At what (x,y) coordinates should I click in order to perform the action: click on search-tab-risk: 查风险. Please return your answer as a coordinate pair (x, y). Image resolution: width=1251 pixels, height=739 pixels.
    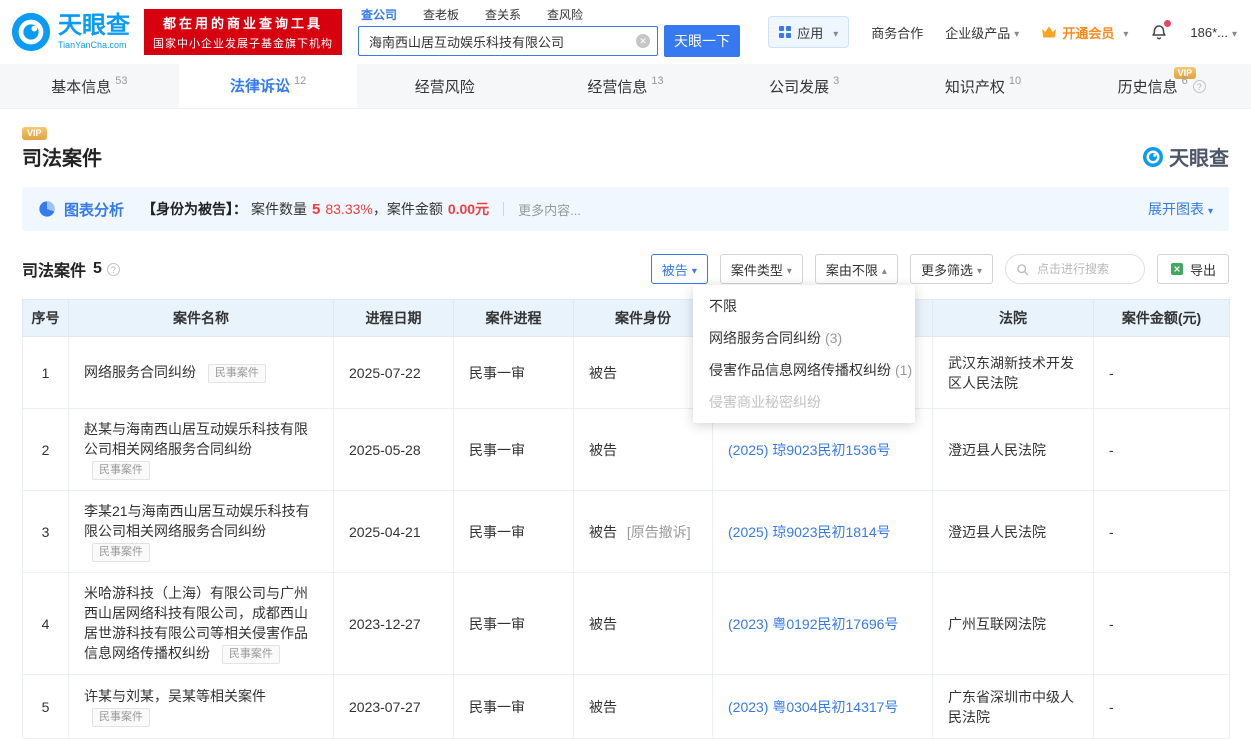
    Looking at the image, I should click on (565, 14).